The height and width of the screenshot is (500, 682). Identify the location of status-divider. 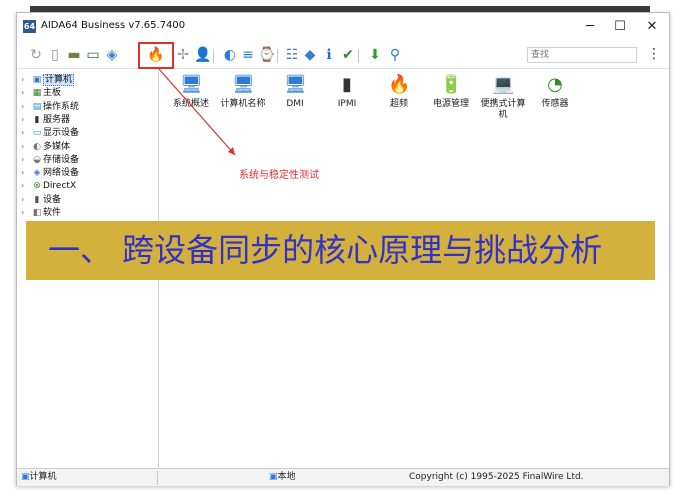
(157, 478).